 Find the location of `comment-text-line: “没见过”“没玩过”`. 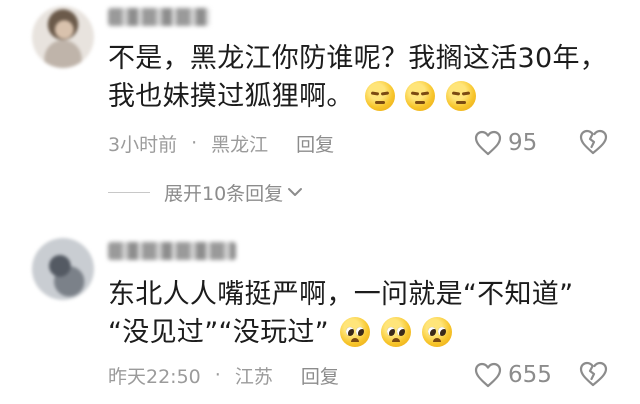

comment-text-line: “没见过”“没玩过” is located at coordinates (358, 336).